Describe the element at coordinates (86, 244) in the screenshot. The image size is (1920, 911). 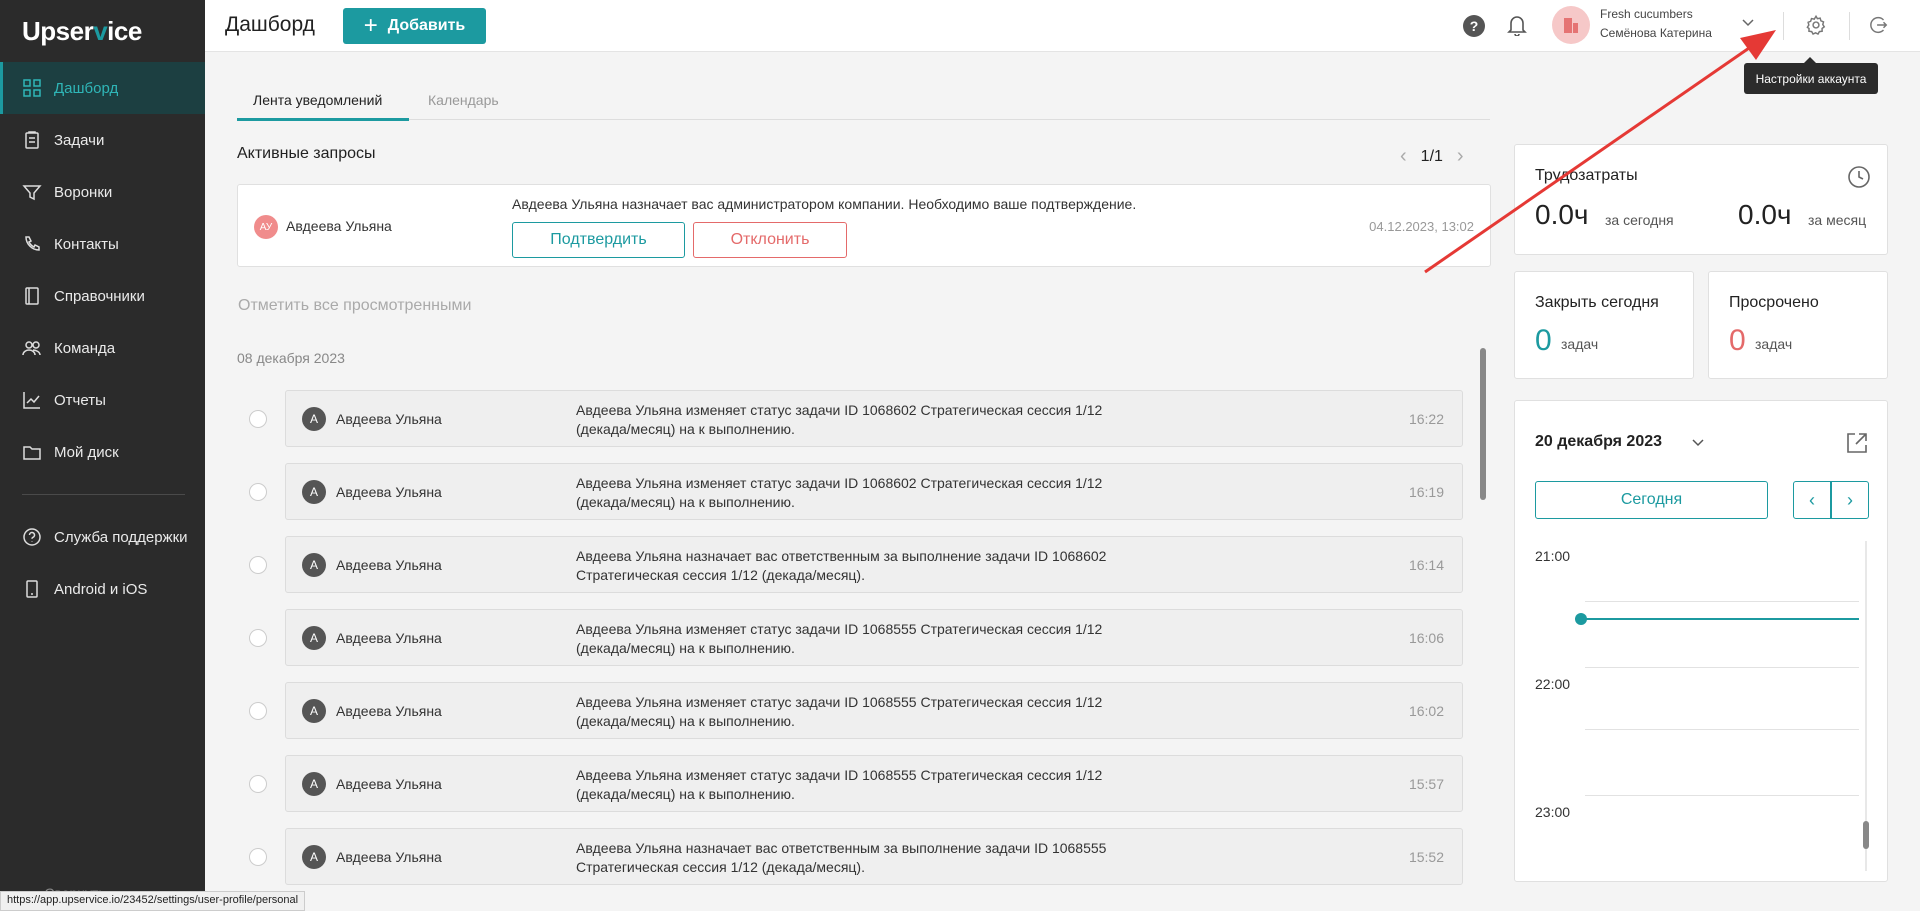
I see `sidebar-item-label: Контакты` at that location.